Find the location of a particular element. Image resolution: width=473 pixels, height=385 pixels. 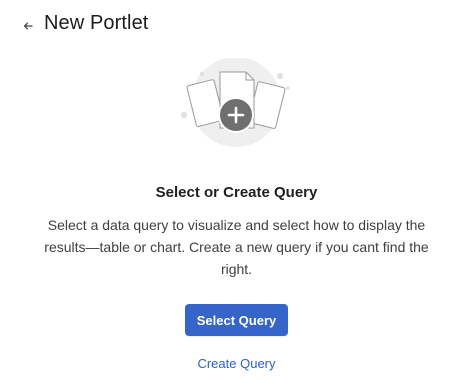

arrow-left-icon is located at coordinates (28, 26).